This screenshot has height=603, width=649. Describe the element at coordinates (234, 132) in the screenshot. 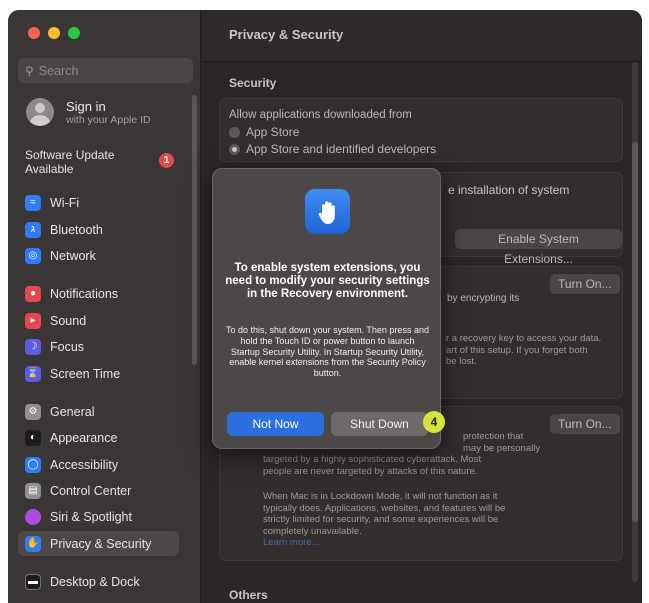

I see `radio-button` at that location.